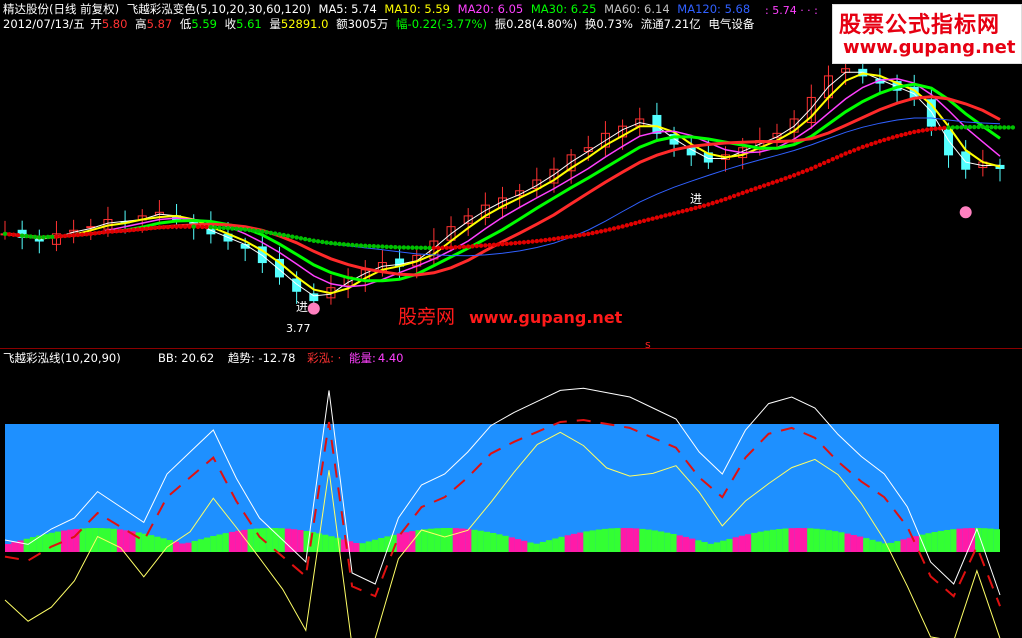  I want to click on close-value: 5.61, so click(249, 24).